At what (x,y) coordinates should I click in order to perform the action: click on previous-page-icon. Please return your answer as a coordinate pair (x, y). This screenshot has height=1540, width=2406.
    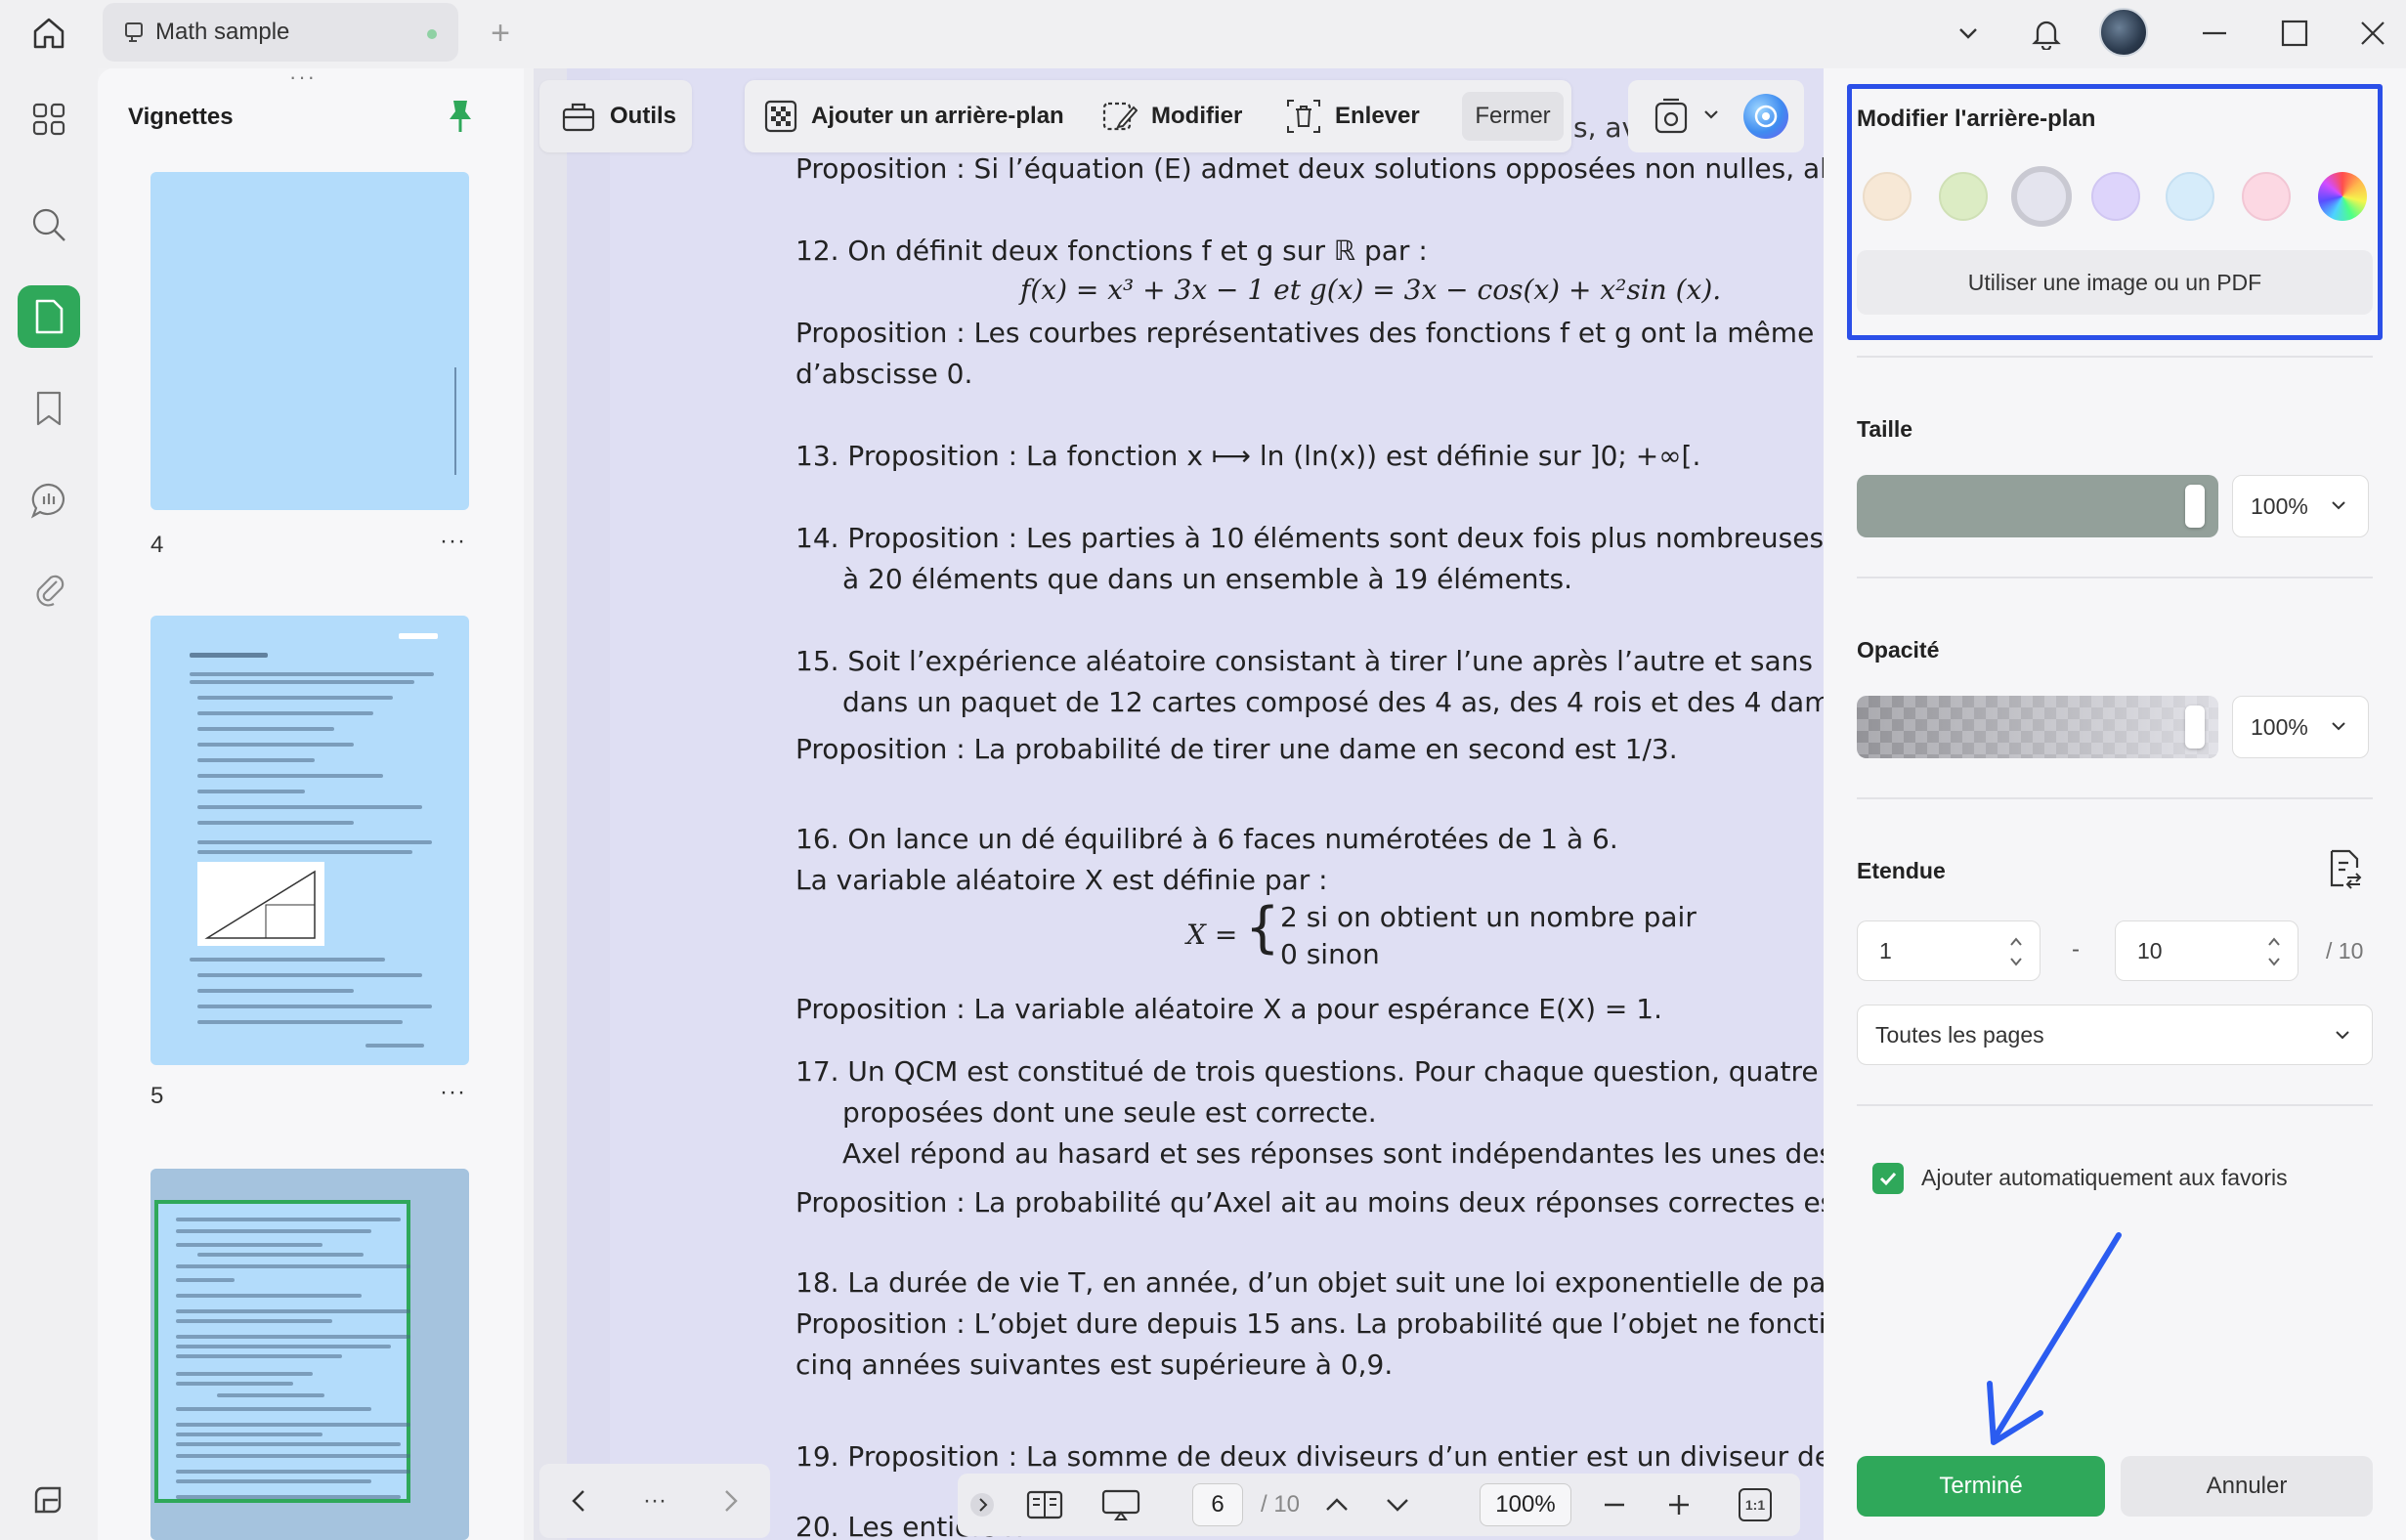
    Looking at the image, I should click on (1336, 1505).